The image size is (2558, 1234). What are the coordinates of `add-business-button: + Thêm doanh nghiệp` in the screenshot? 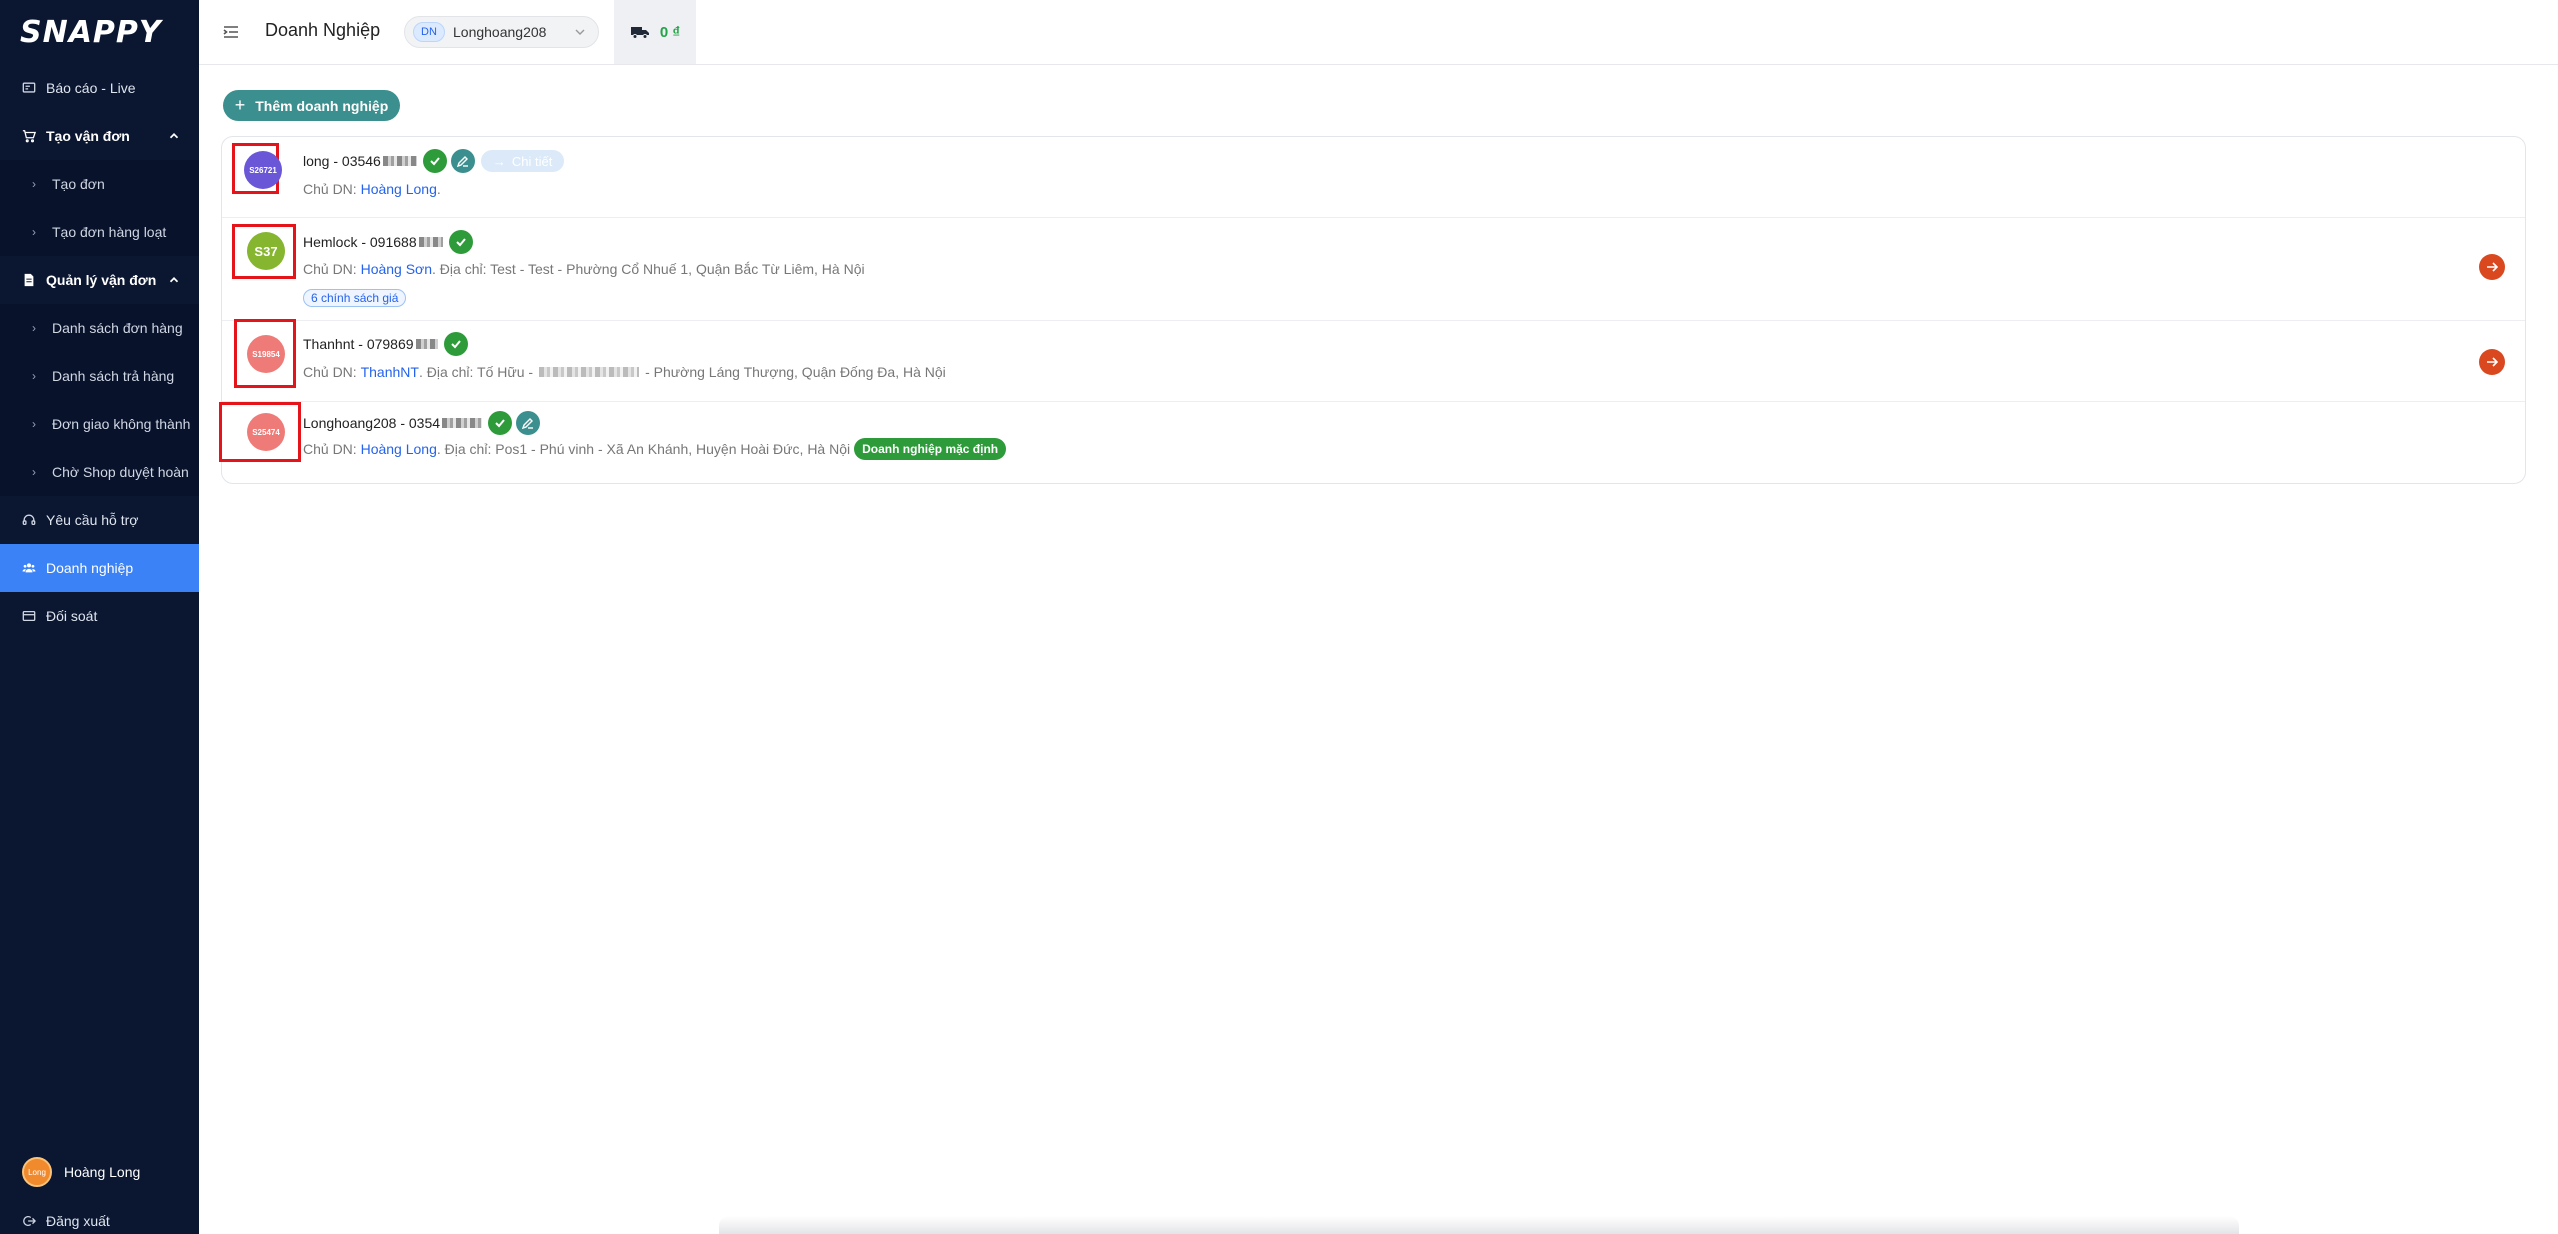 It's located at (311, 105).